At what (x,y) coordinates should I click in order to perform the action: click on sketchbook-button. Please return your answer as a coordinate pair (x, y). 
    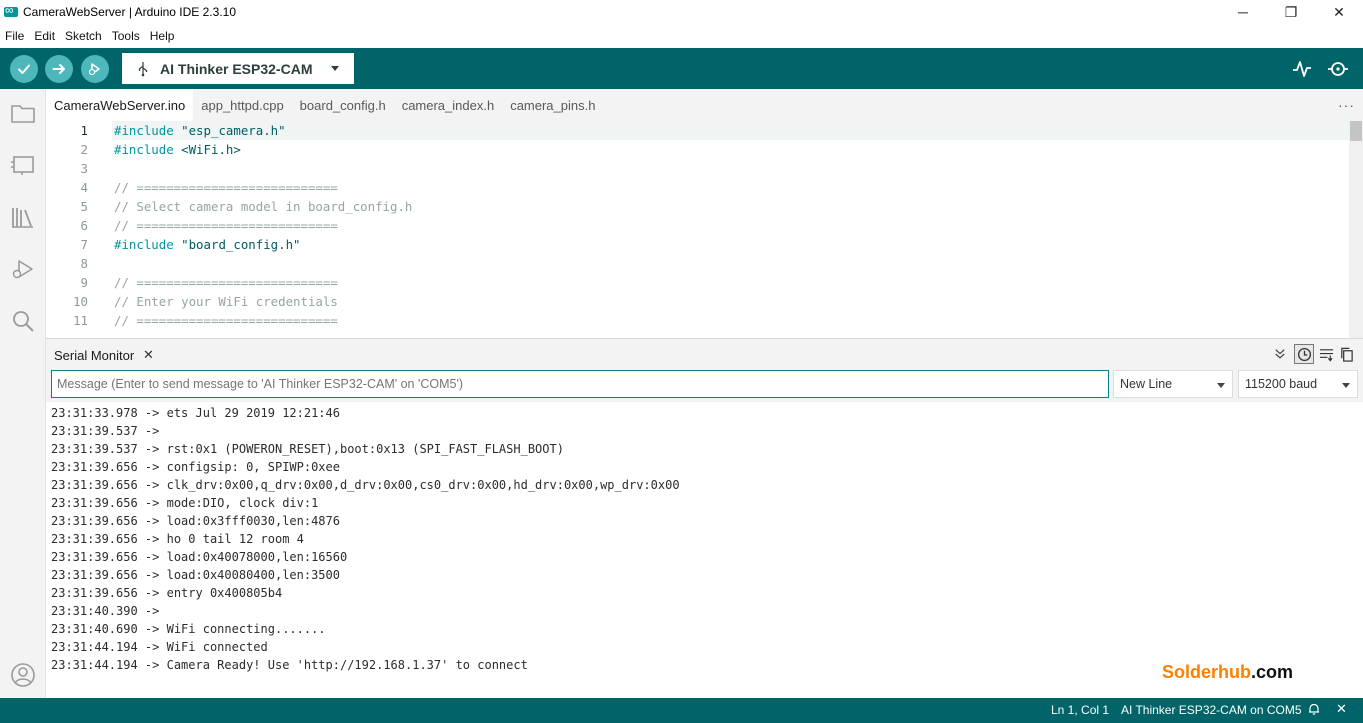
    Looking at the image, I should click on (22, 112).